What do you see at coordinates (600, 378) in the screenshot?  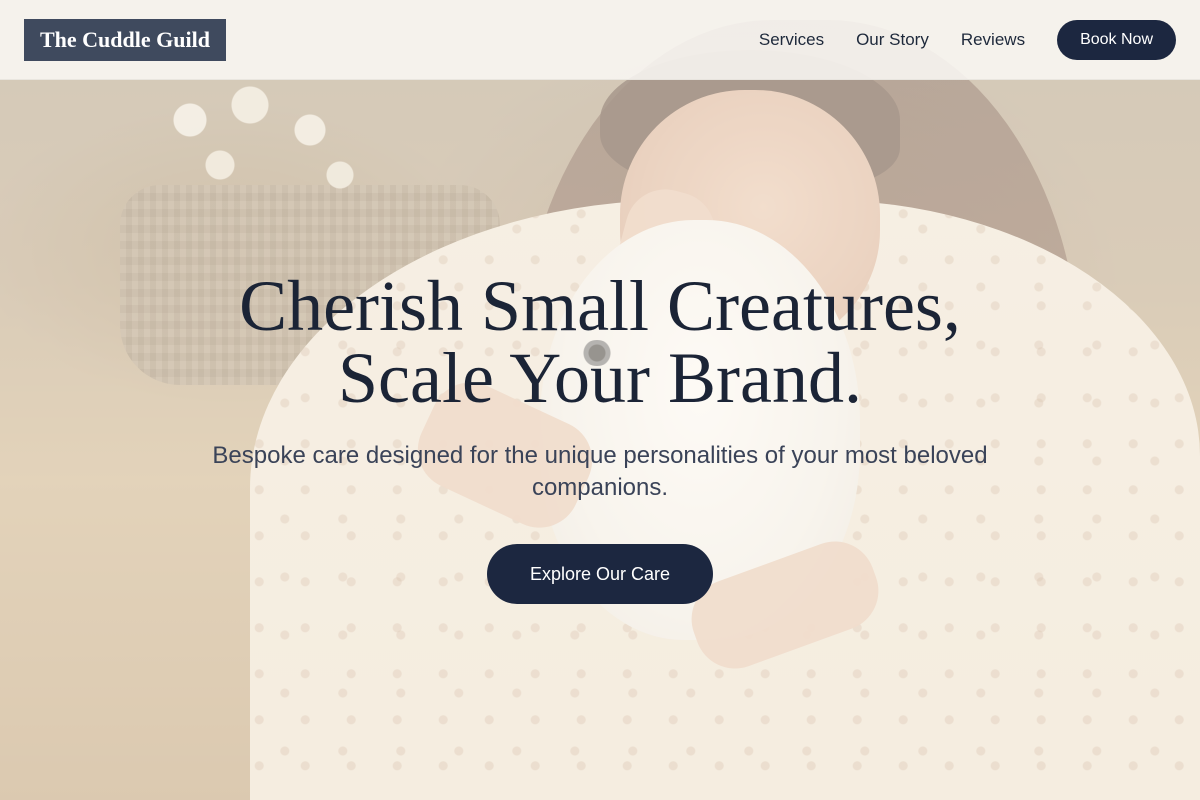 I see `hero-headline-line-2: Scale Your Brand.` at bounding box center [600, 378].